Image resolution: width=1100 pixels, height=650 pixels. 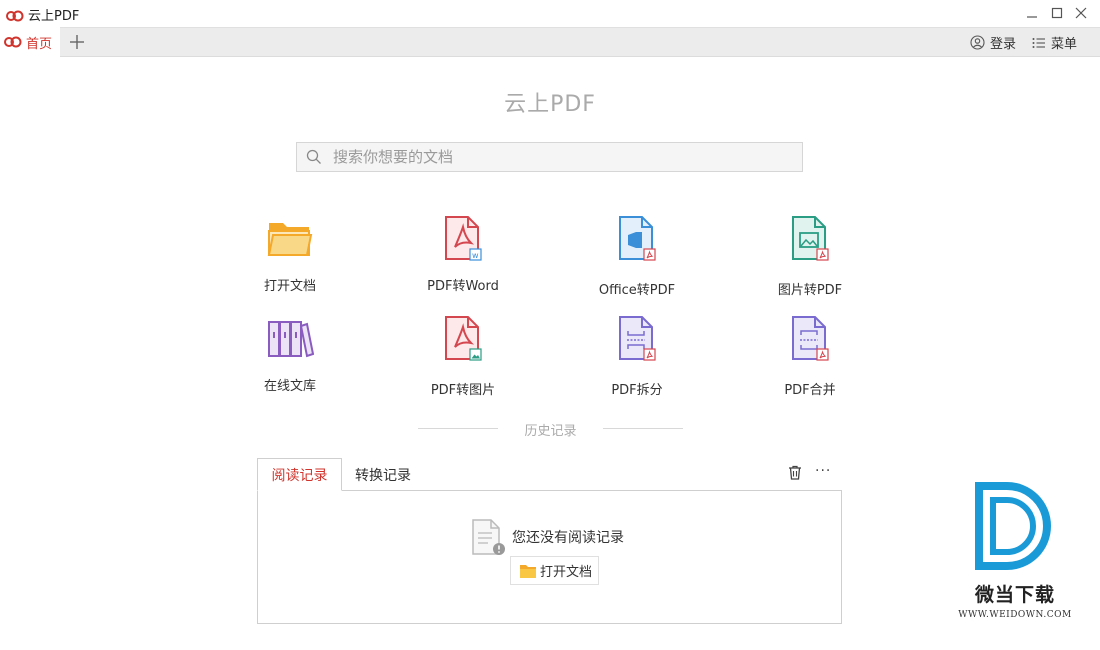 What do you see at coordinates (314, 159) in the screenshot?
I see `search-icon` at bounding box center [314, 159].